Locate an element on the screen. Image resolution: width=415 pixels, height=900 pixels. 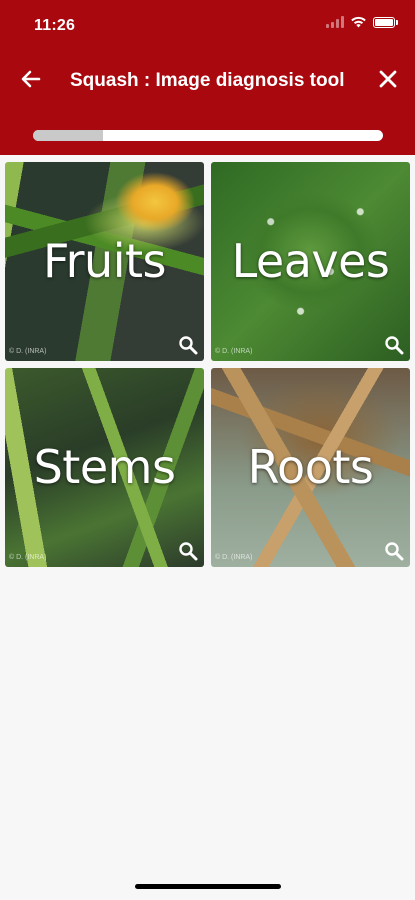
category-label: Fruits is located at coordinates (104, 261).